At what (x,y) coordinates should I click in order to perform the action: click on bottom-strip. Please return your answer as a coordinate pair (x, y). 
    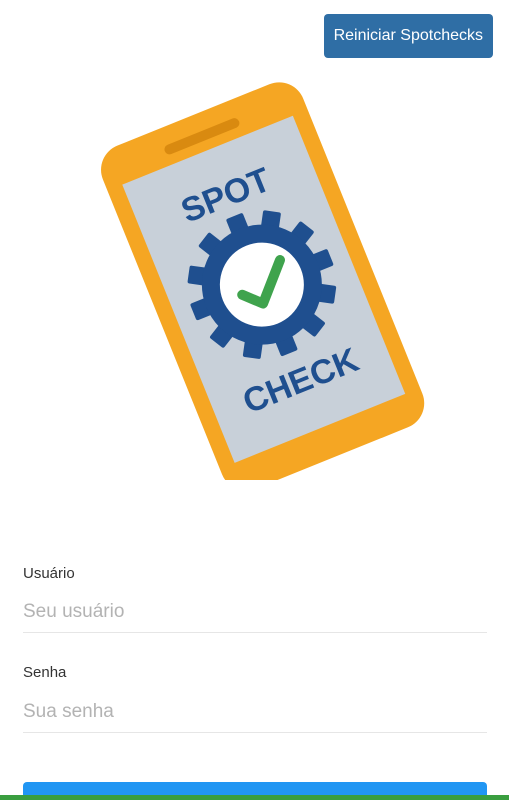
    Looking at the image, I should click on (254, 797).